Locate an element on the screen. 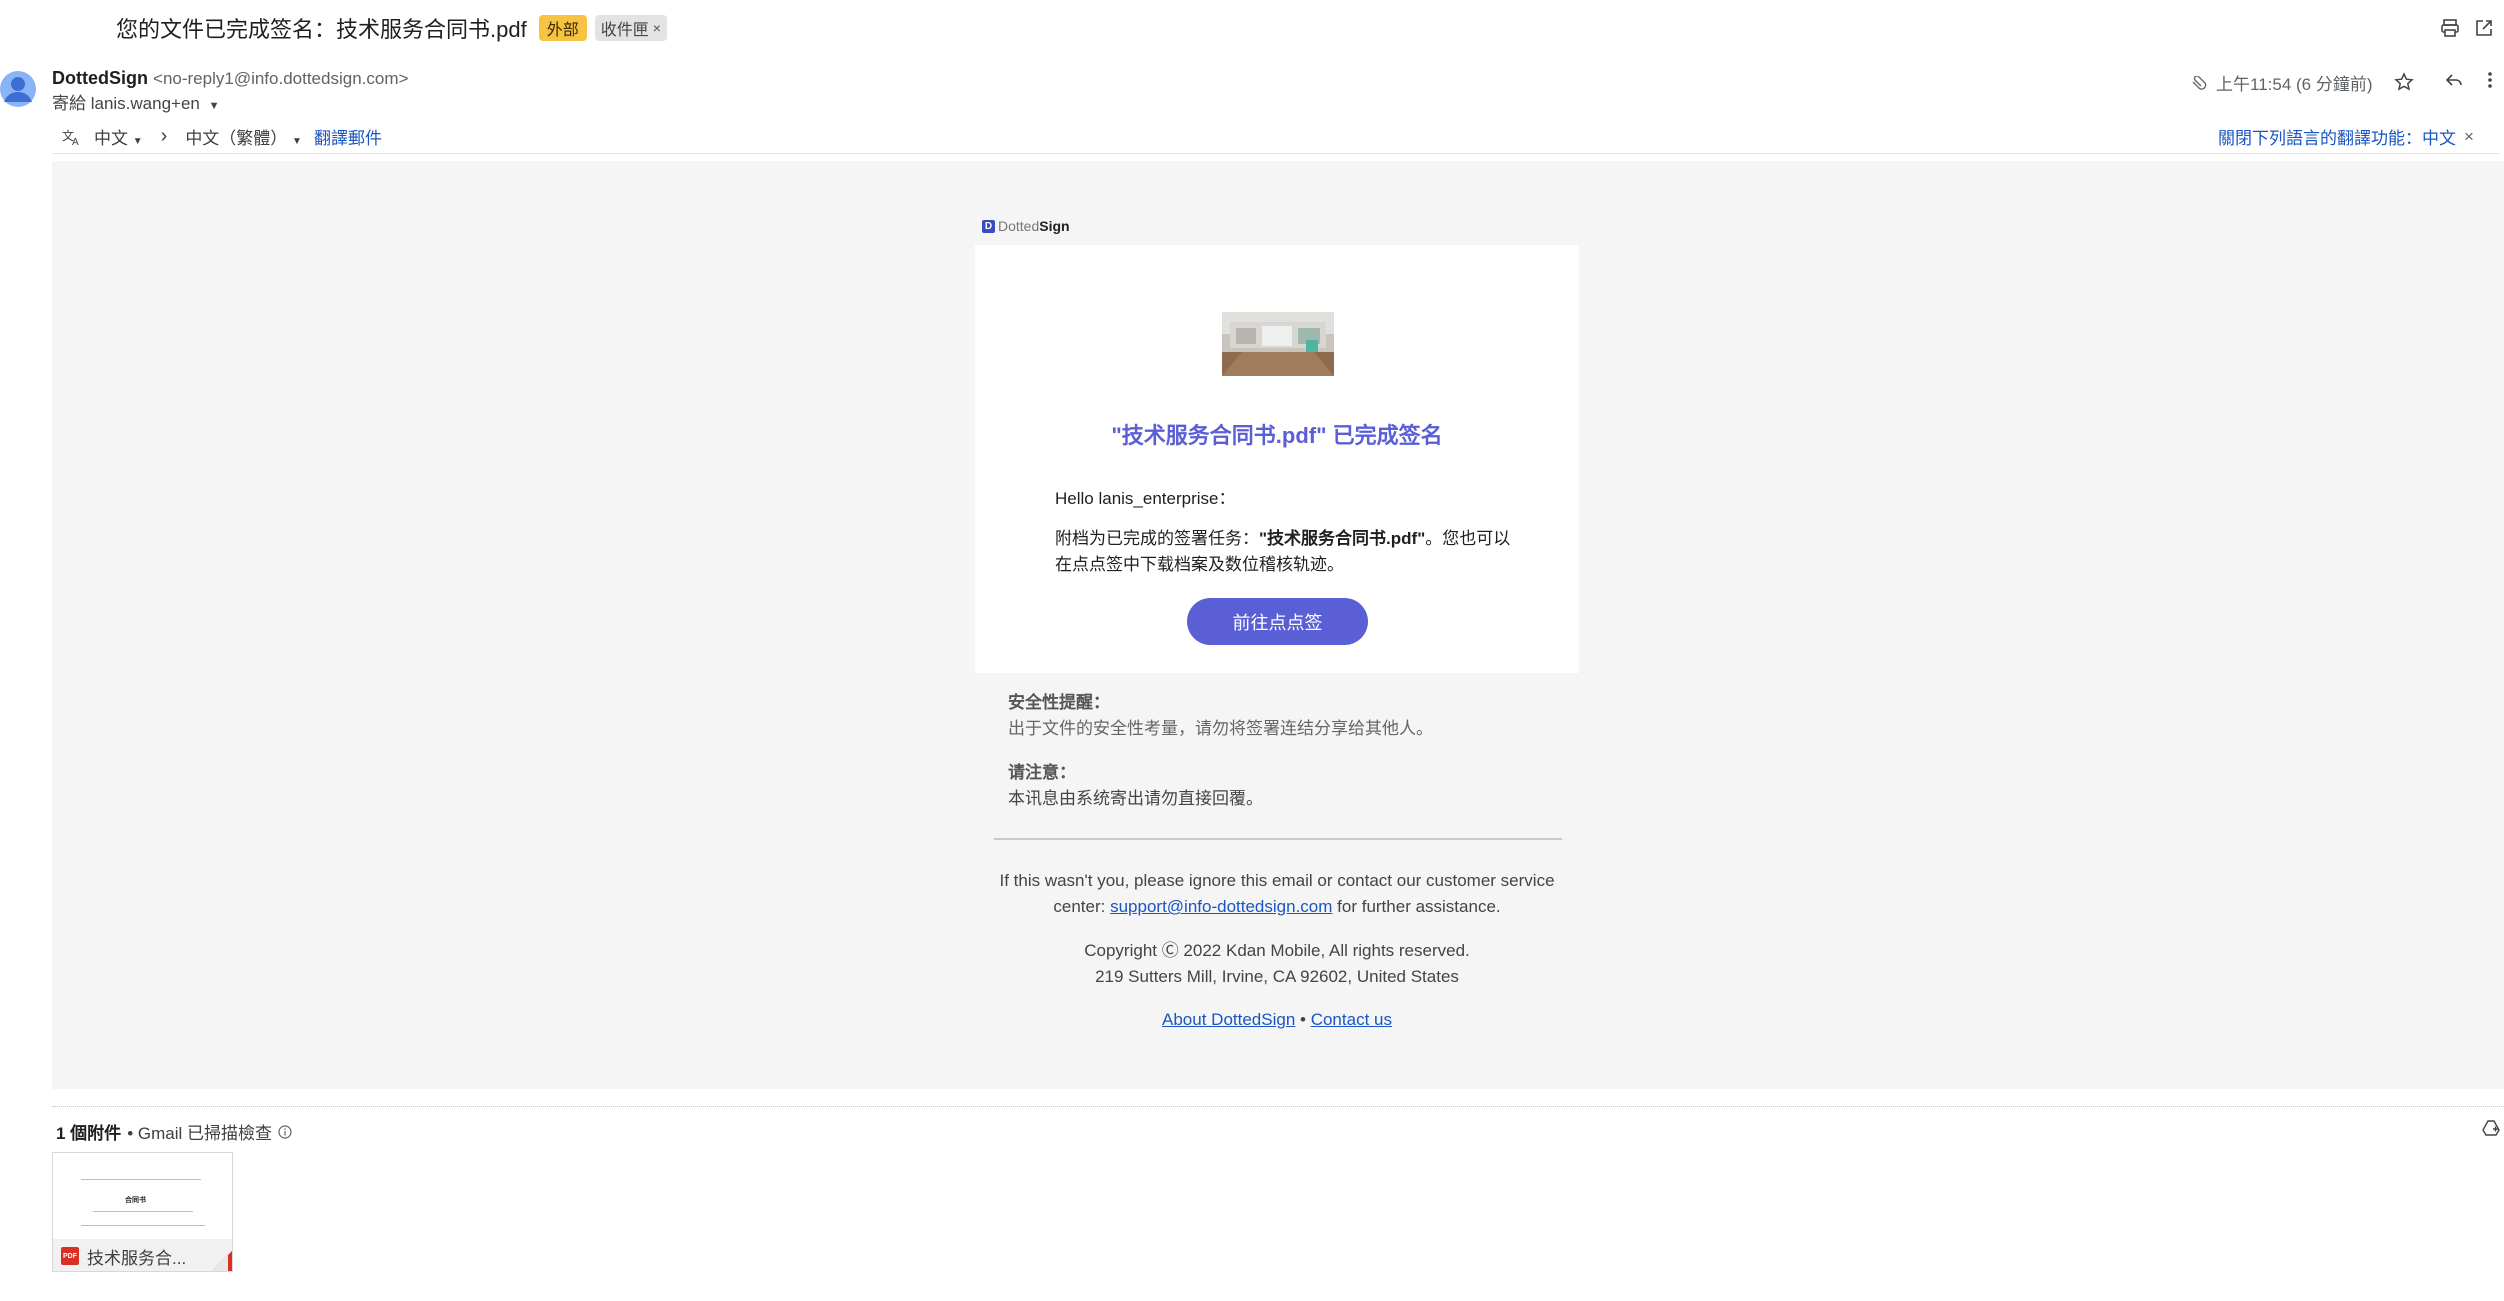 The width and height of the screenshot is (2504, 1301). hero-image is located at coordinates (1278, 344).